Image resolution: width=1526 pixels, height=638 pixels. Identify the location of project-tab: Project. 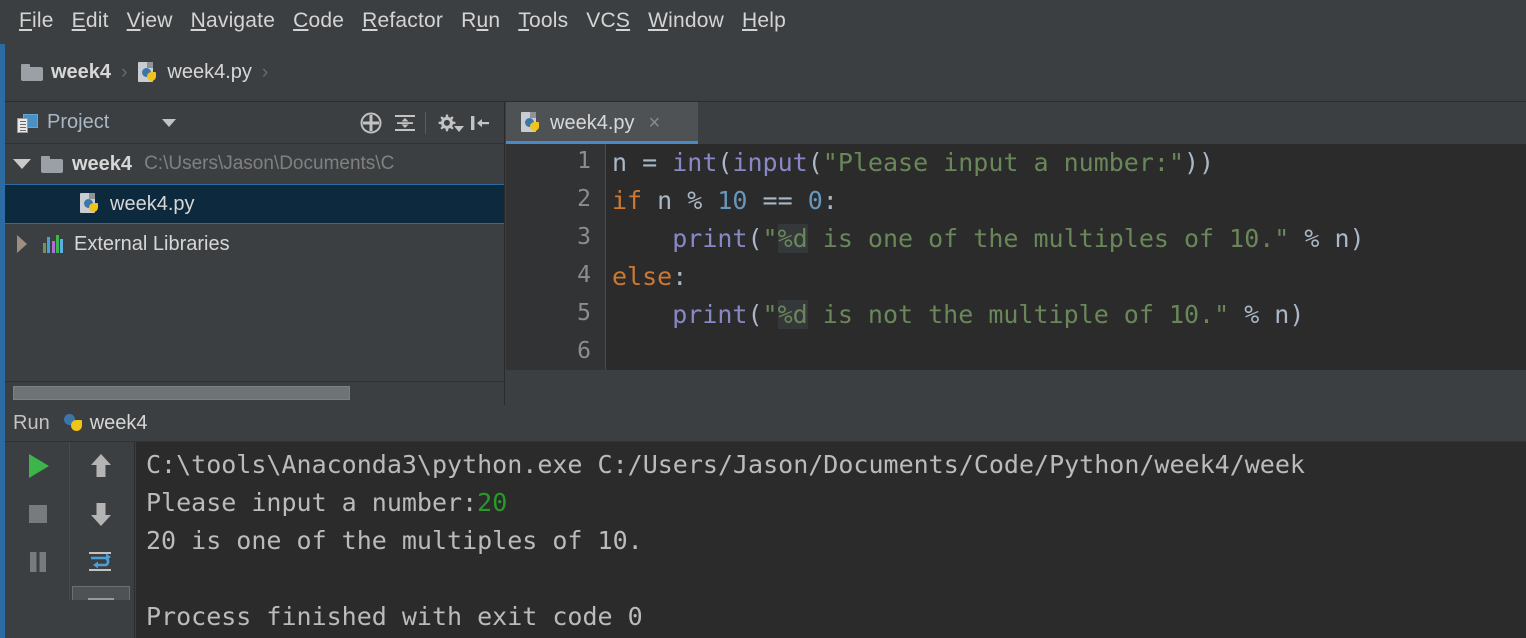
(97, 122).